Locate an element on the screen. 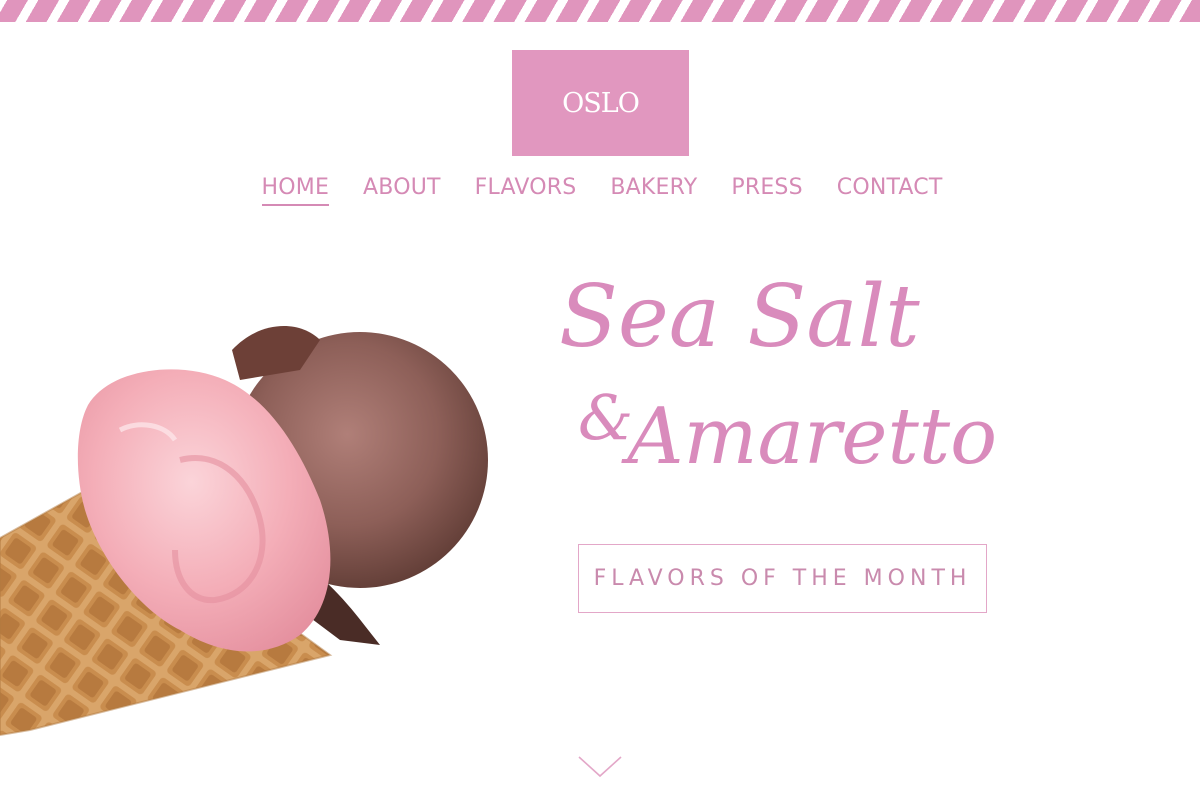 The height and width of the screenshot is (800, 1200). logo-text: OSLO is located at coordinates (601, 103).